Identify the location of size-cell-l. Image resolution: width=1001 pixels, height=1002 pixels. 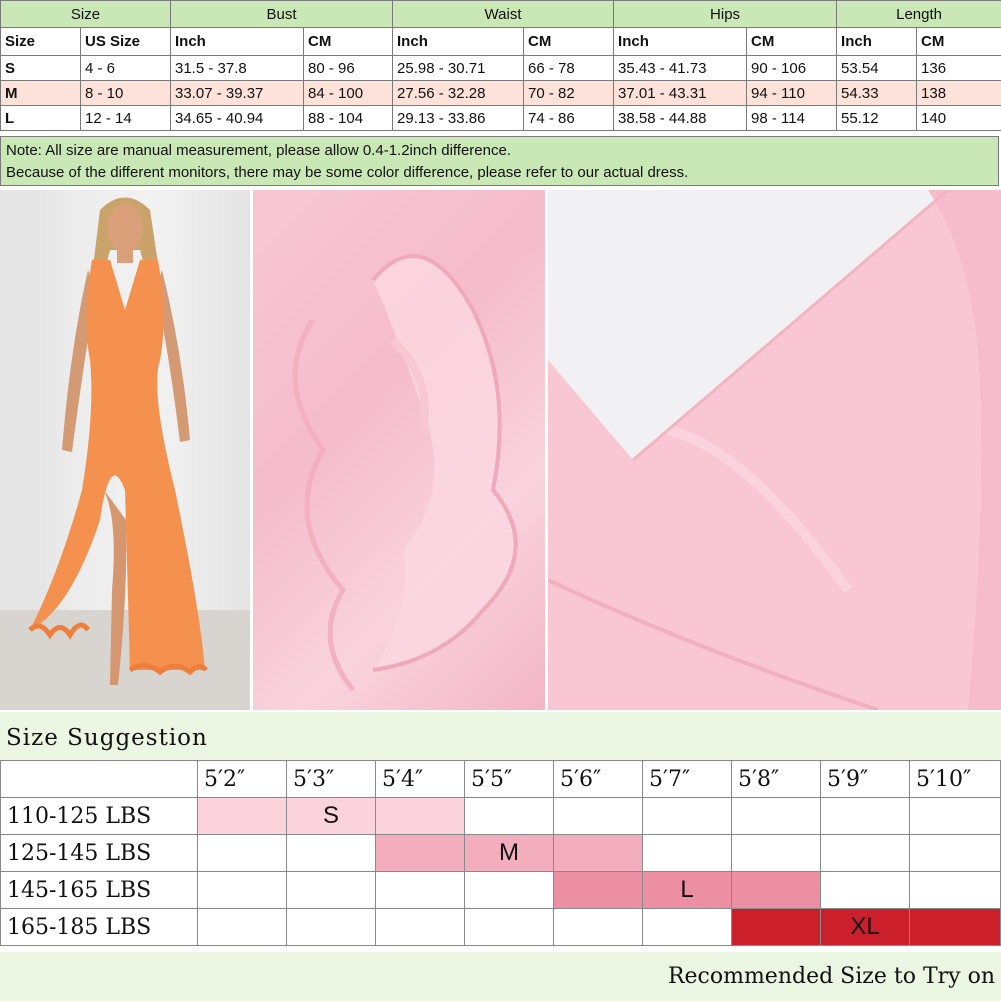
(598, 890).